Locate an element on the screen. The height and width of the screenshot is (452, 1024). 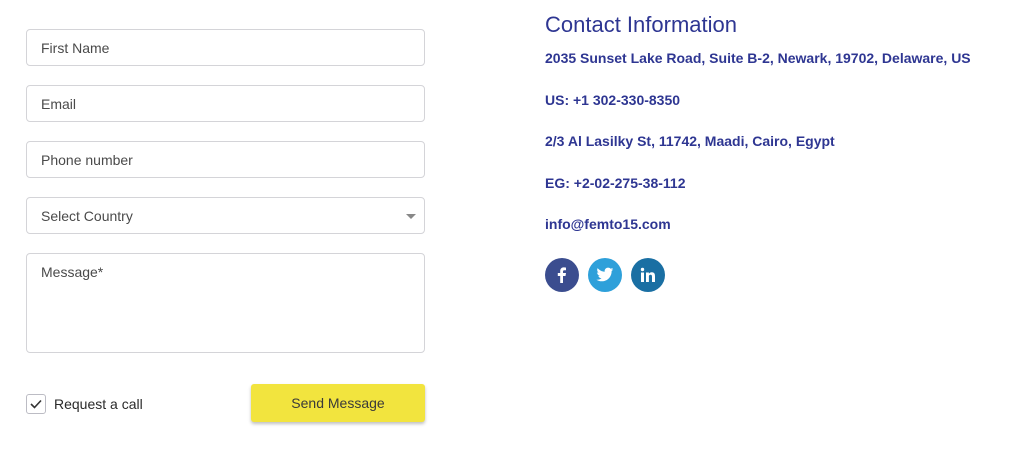
request-call-label: Request a call is located at coordinates (98, 404).